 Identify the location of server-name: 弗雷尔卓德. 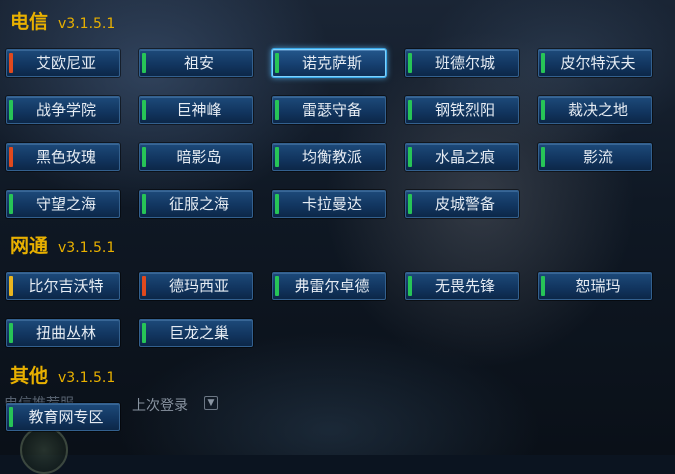
(332, 286).